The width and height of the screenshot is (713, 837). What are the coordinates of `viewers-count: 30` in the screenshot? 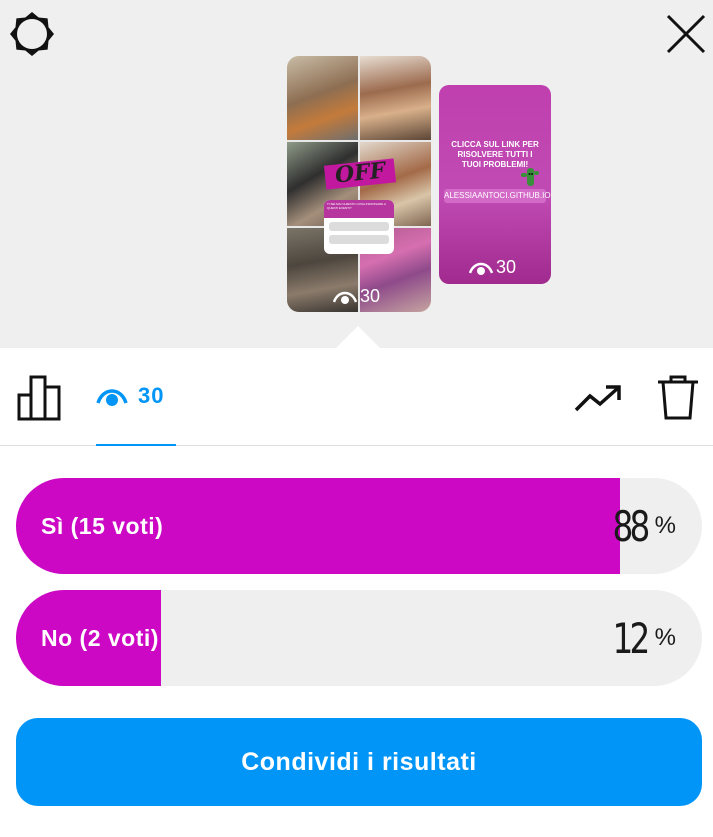 It's located at (151, 395).